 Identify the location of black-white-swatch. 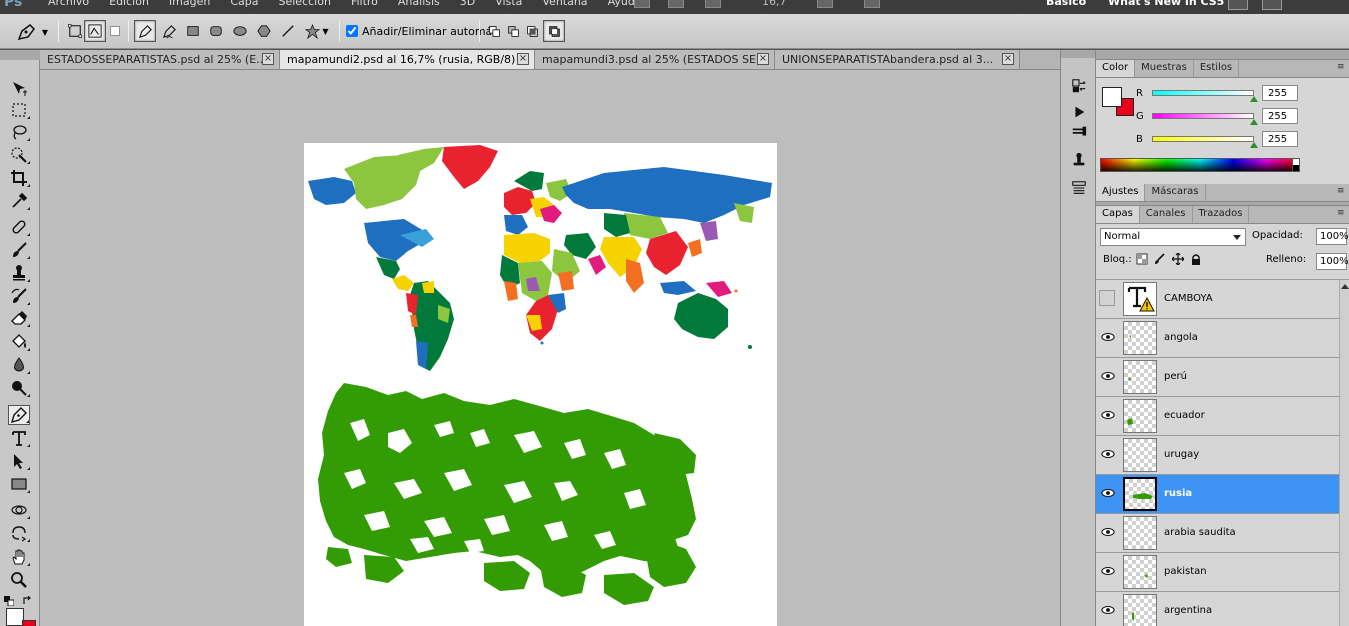
(1296, 165).